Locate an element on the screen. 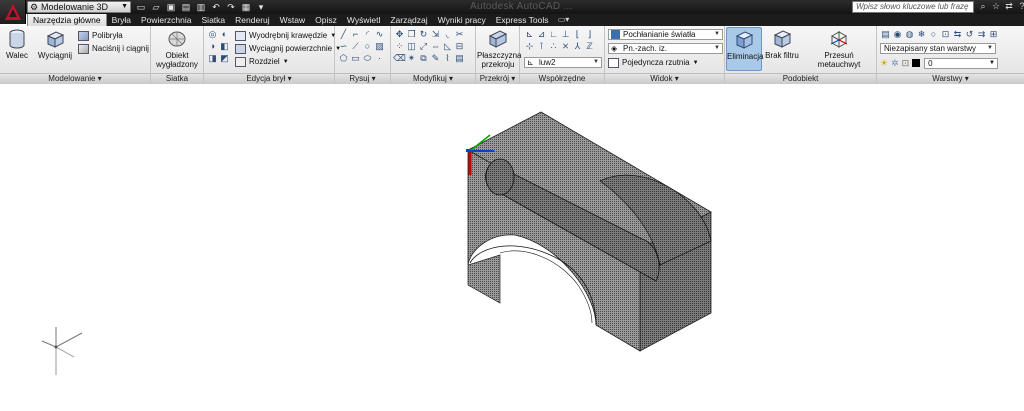 This screenshot has height=411, width=1024. ucs-previous-icon: ∟ is located at coordinates (553, 34).